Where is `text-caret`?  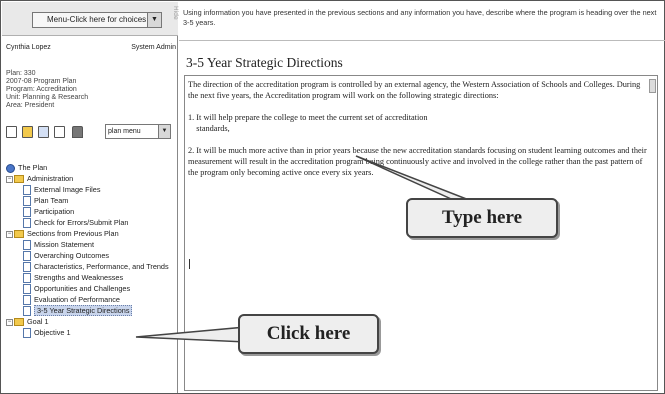
text-caret is located at coordinates (189, 264).